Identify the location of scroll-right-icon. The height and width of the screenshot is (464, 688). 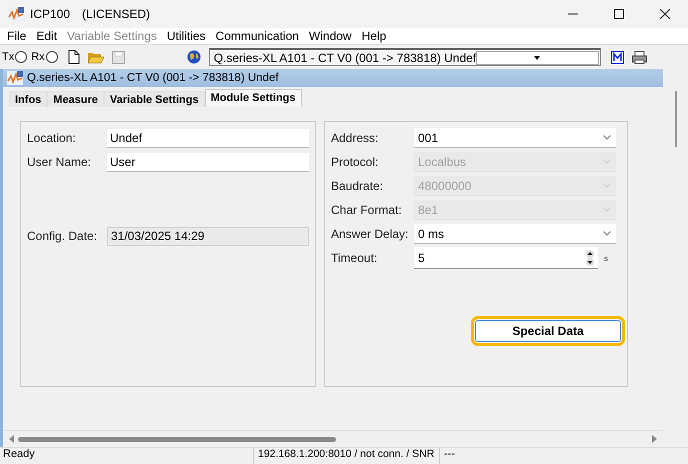
(654, 439).